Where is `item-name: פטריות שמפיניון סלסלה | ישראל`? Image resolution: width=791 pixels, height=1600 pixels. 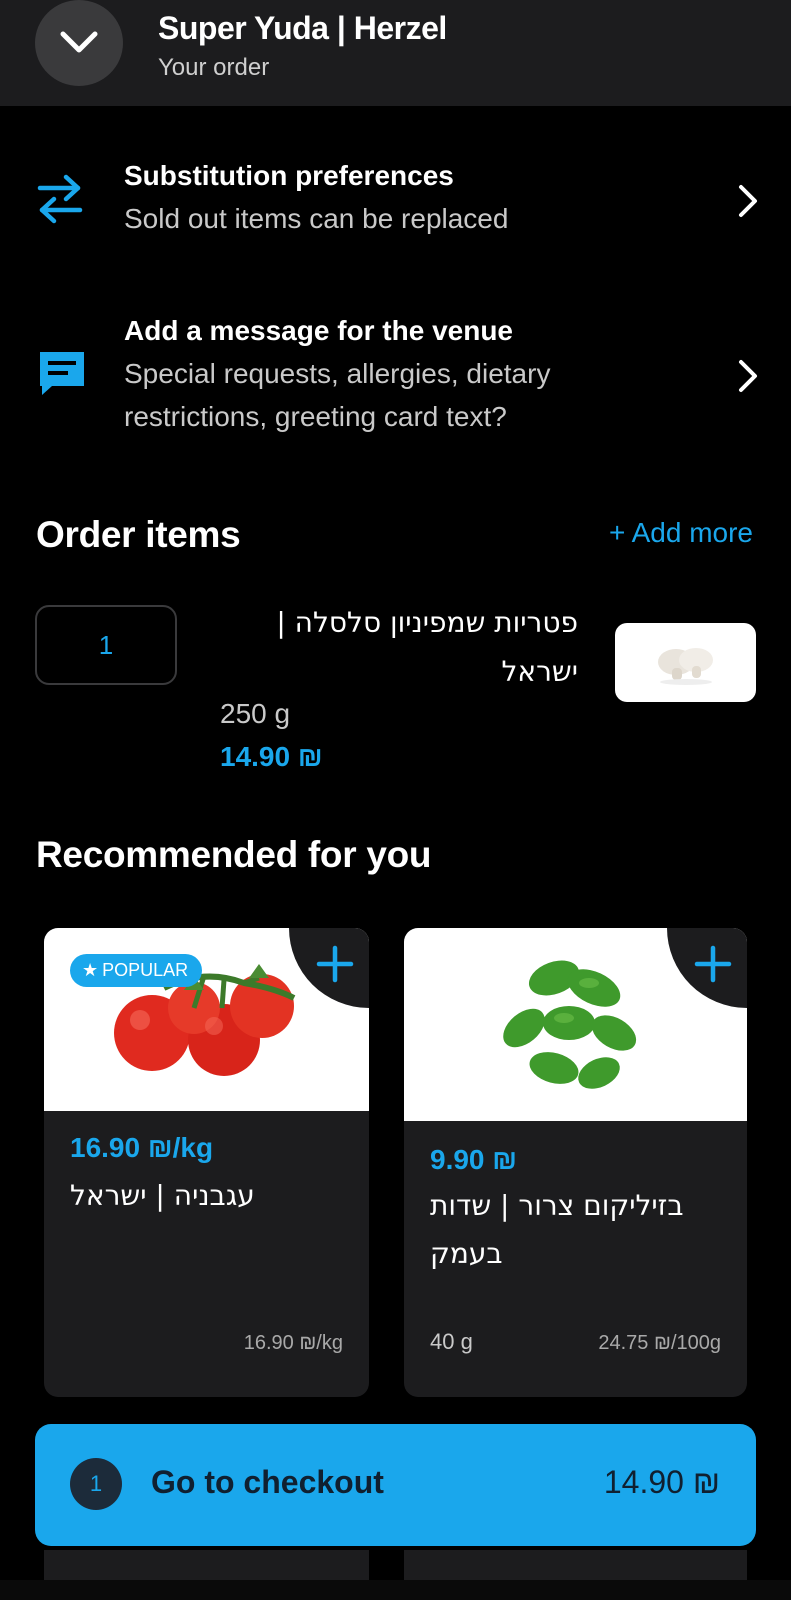 item-name: פטריות שמפיניון סלסלה | ישראל is located at coordinates (427, 647).